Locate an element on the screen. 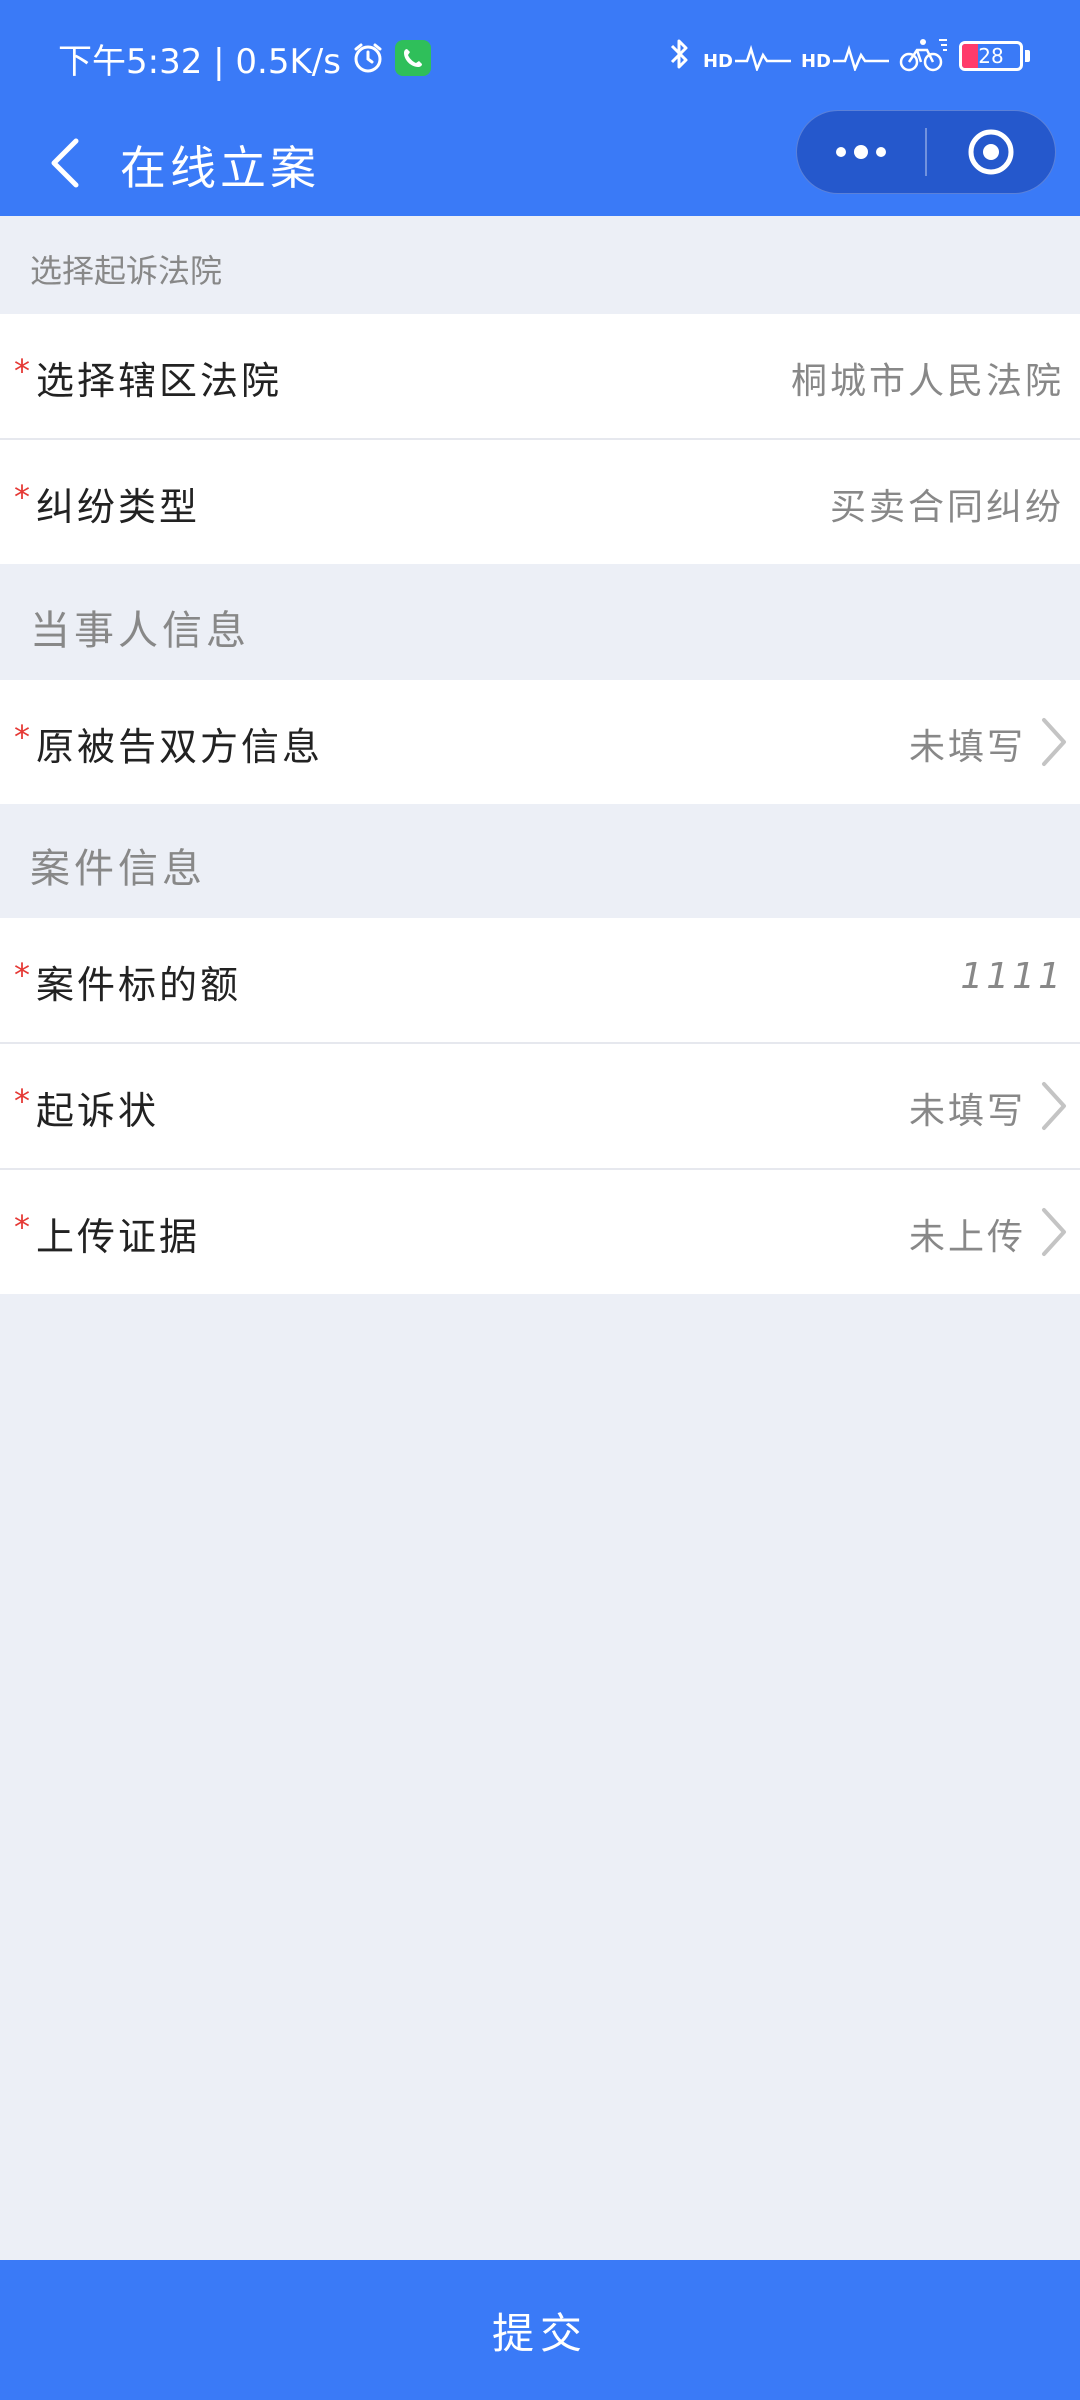  more-icon is located at coordinates (861, 152).